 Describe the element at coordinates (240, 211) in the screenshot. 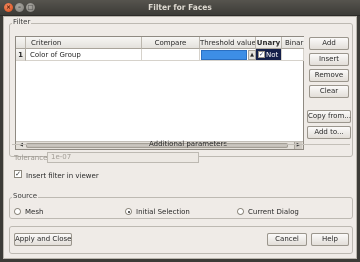

I see `current-dialog-radio` at that location.